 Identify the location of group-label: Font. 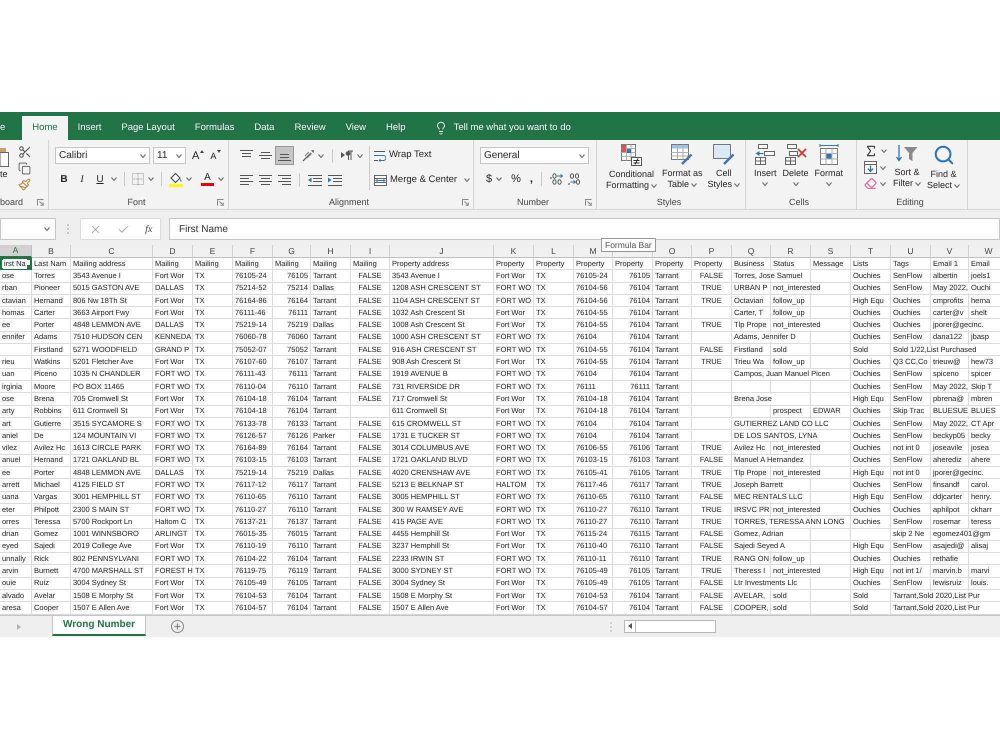
(136, 202).